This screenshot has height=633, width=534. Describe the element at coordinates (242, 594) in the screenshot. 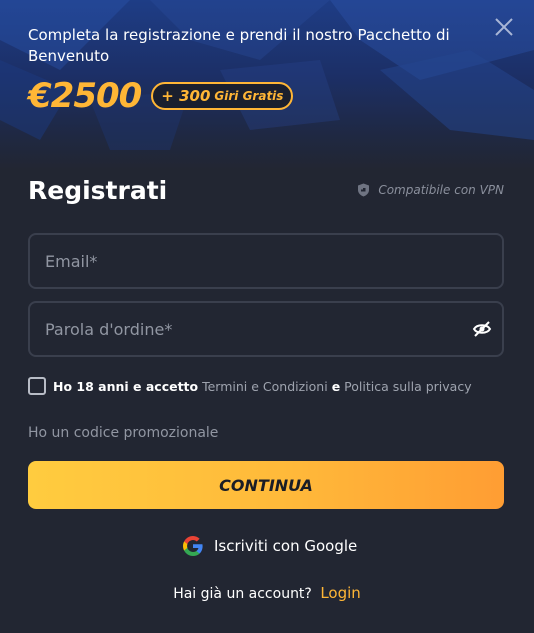

I see `account-question: Hai già un account?` at that location.